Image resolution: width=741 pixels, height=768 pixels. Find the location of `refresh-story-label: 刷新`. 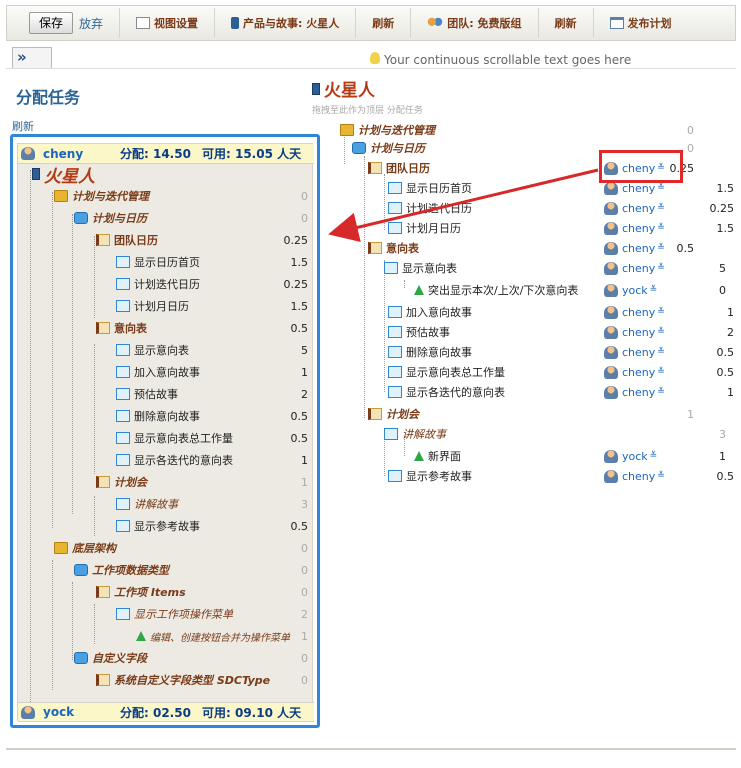

refresh-story-label: 刷新 is located at coordinates (383, 23).